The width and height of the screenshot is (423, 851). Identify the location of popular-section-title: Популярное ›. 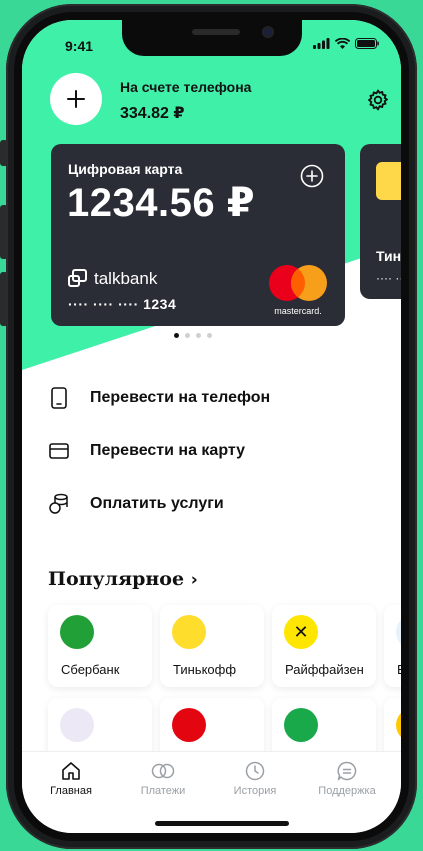
(123, 579).